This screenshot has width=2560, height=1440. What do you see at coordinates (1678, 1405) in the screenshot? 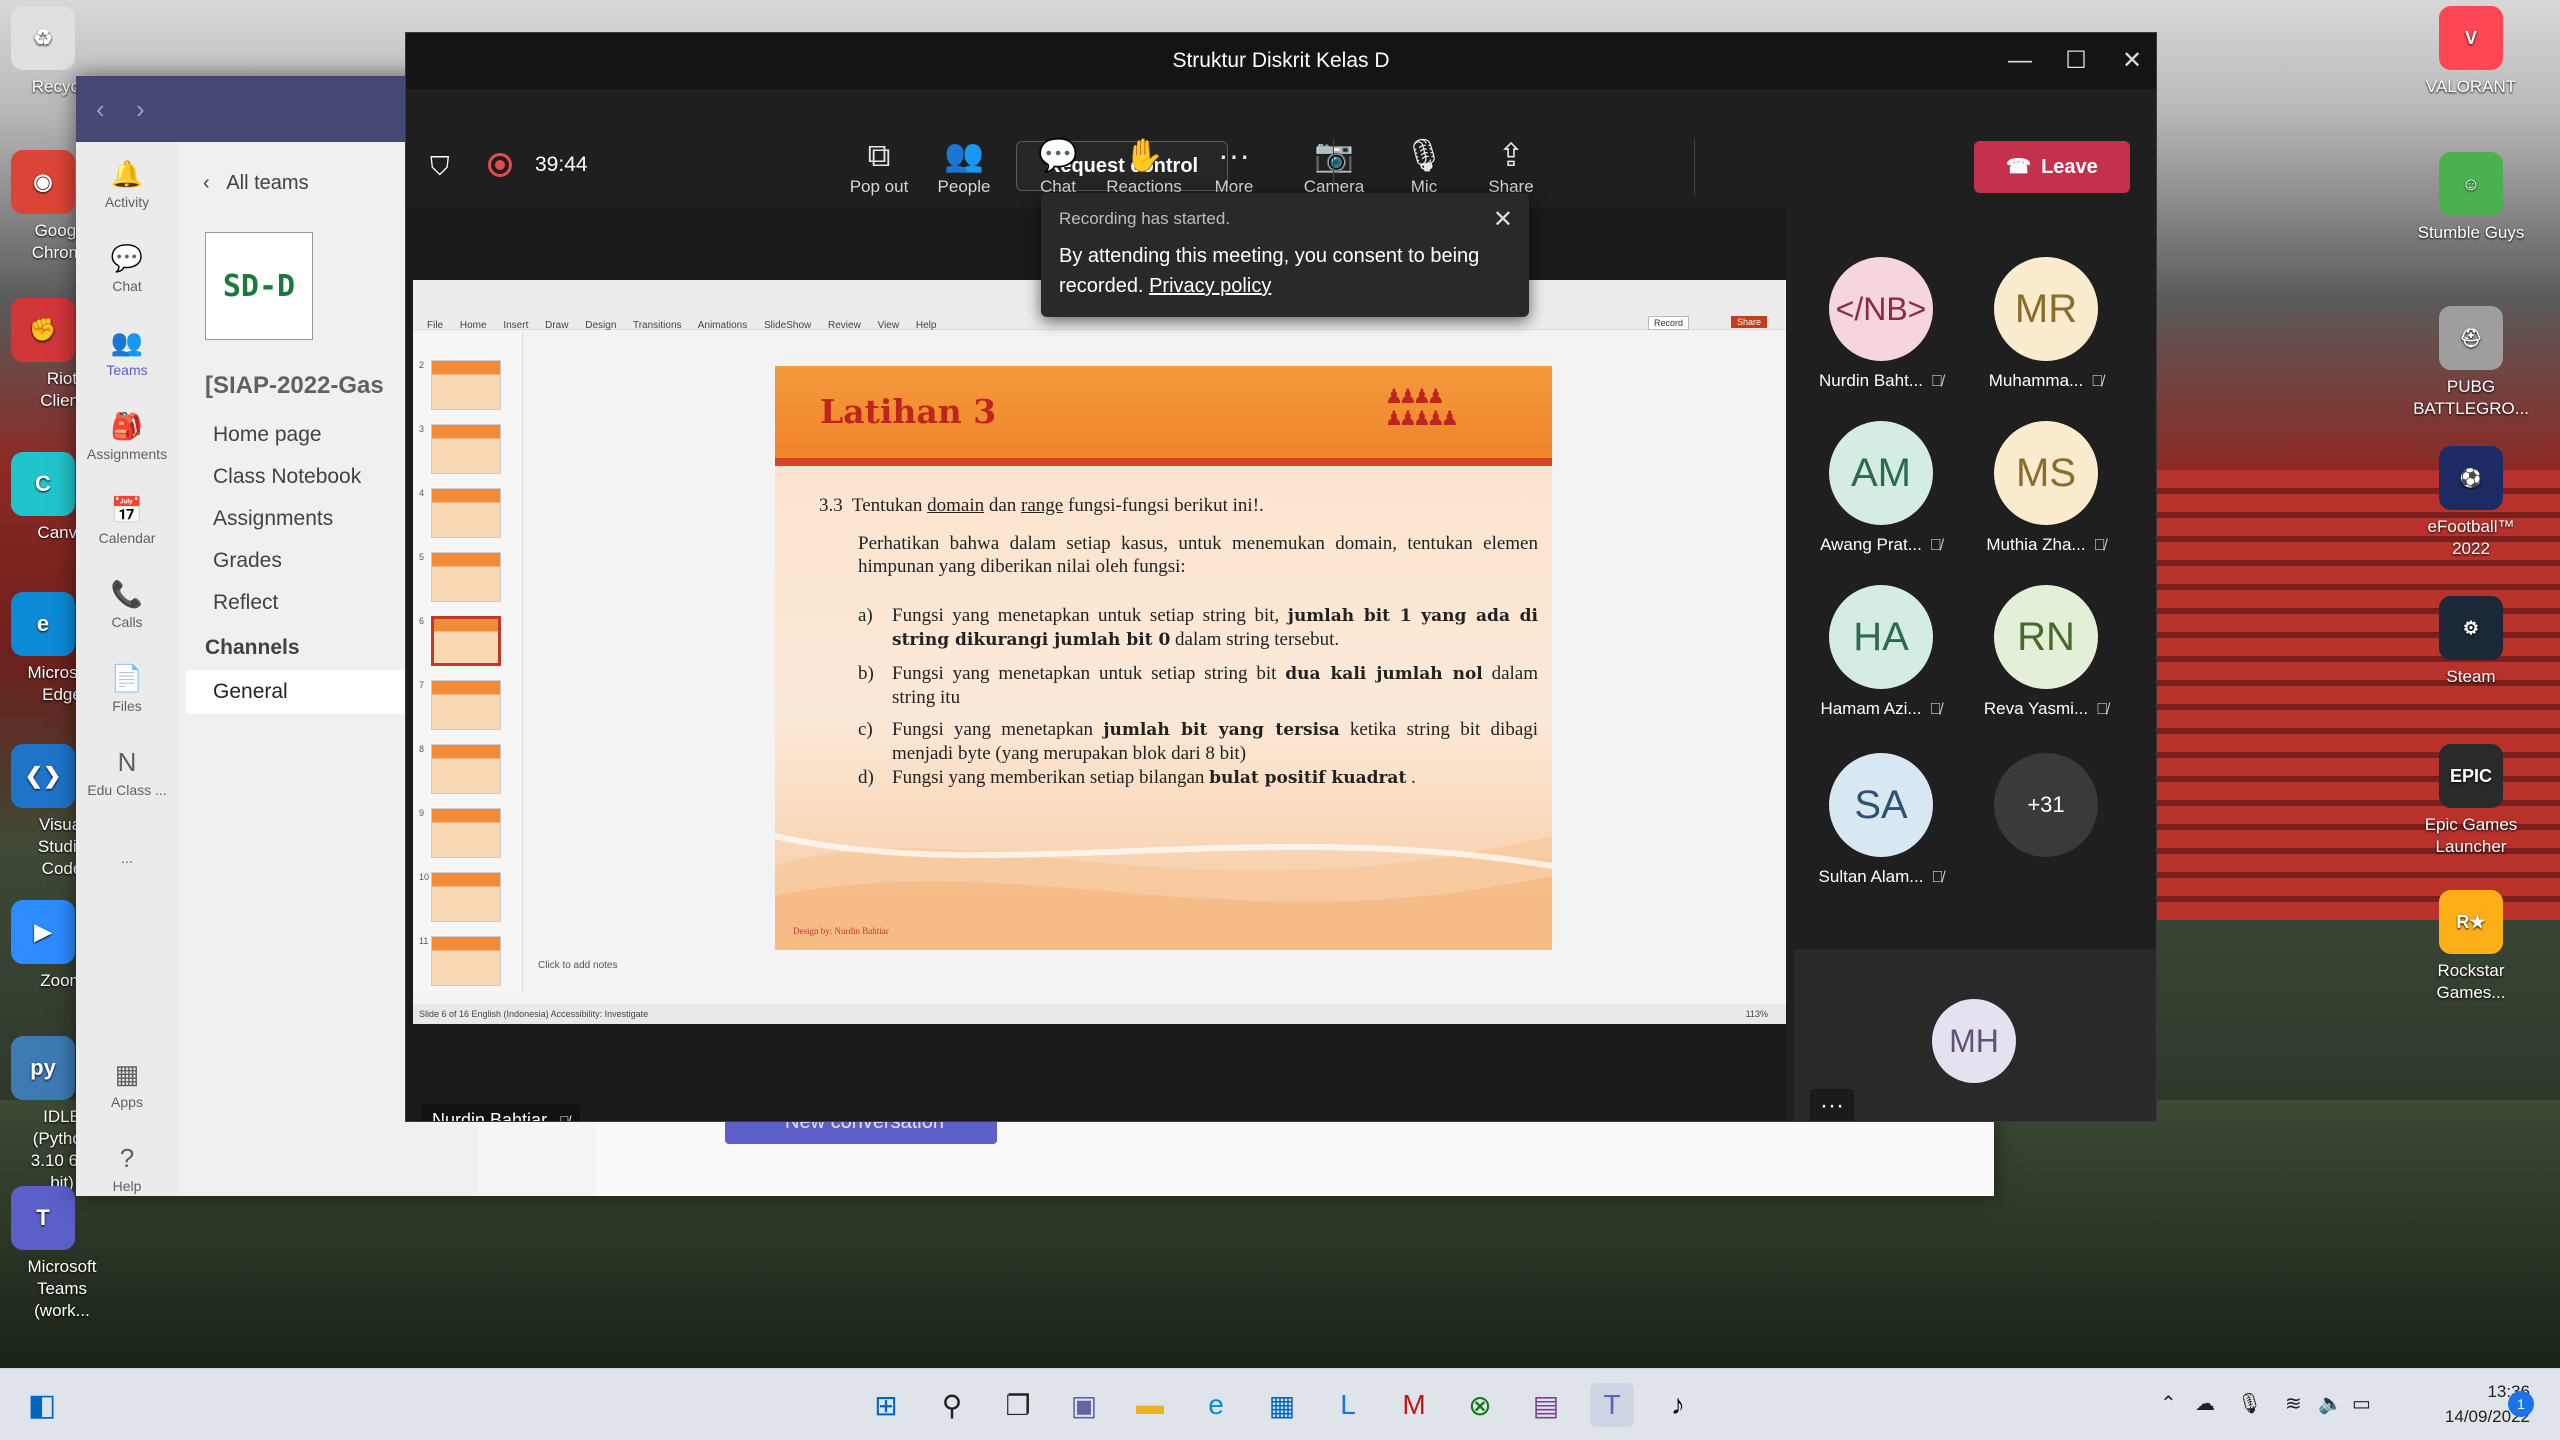
I see `tiktok-icon: ♪` at bounding box center [1678, 1405].